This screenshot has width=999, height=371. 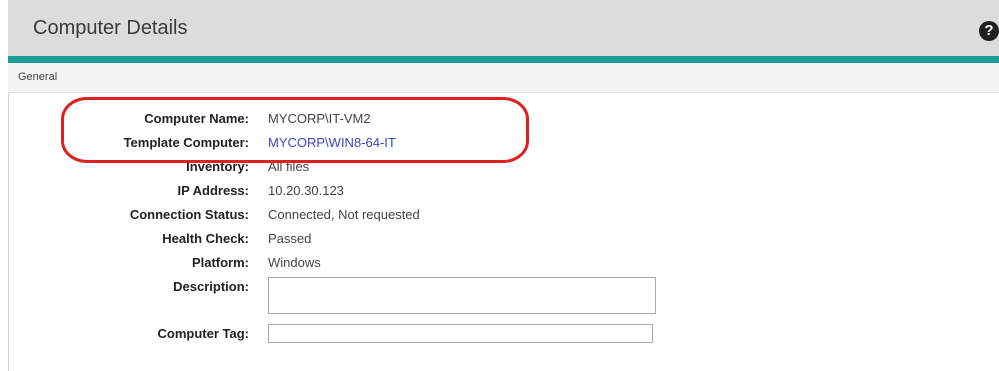 I want to click on ip-address-row: IP Address: 10.20.30.123, so click(x=359, y=193).